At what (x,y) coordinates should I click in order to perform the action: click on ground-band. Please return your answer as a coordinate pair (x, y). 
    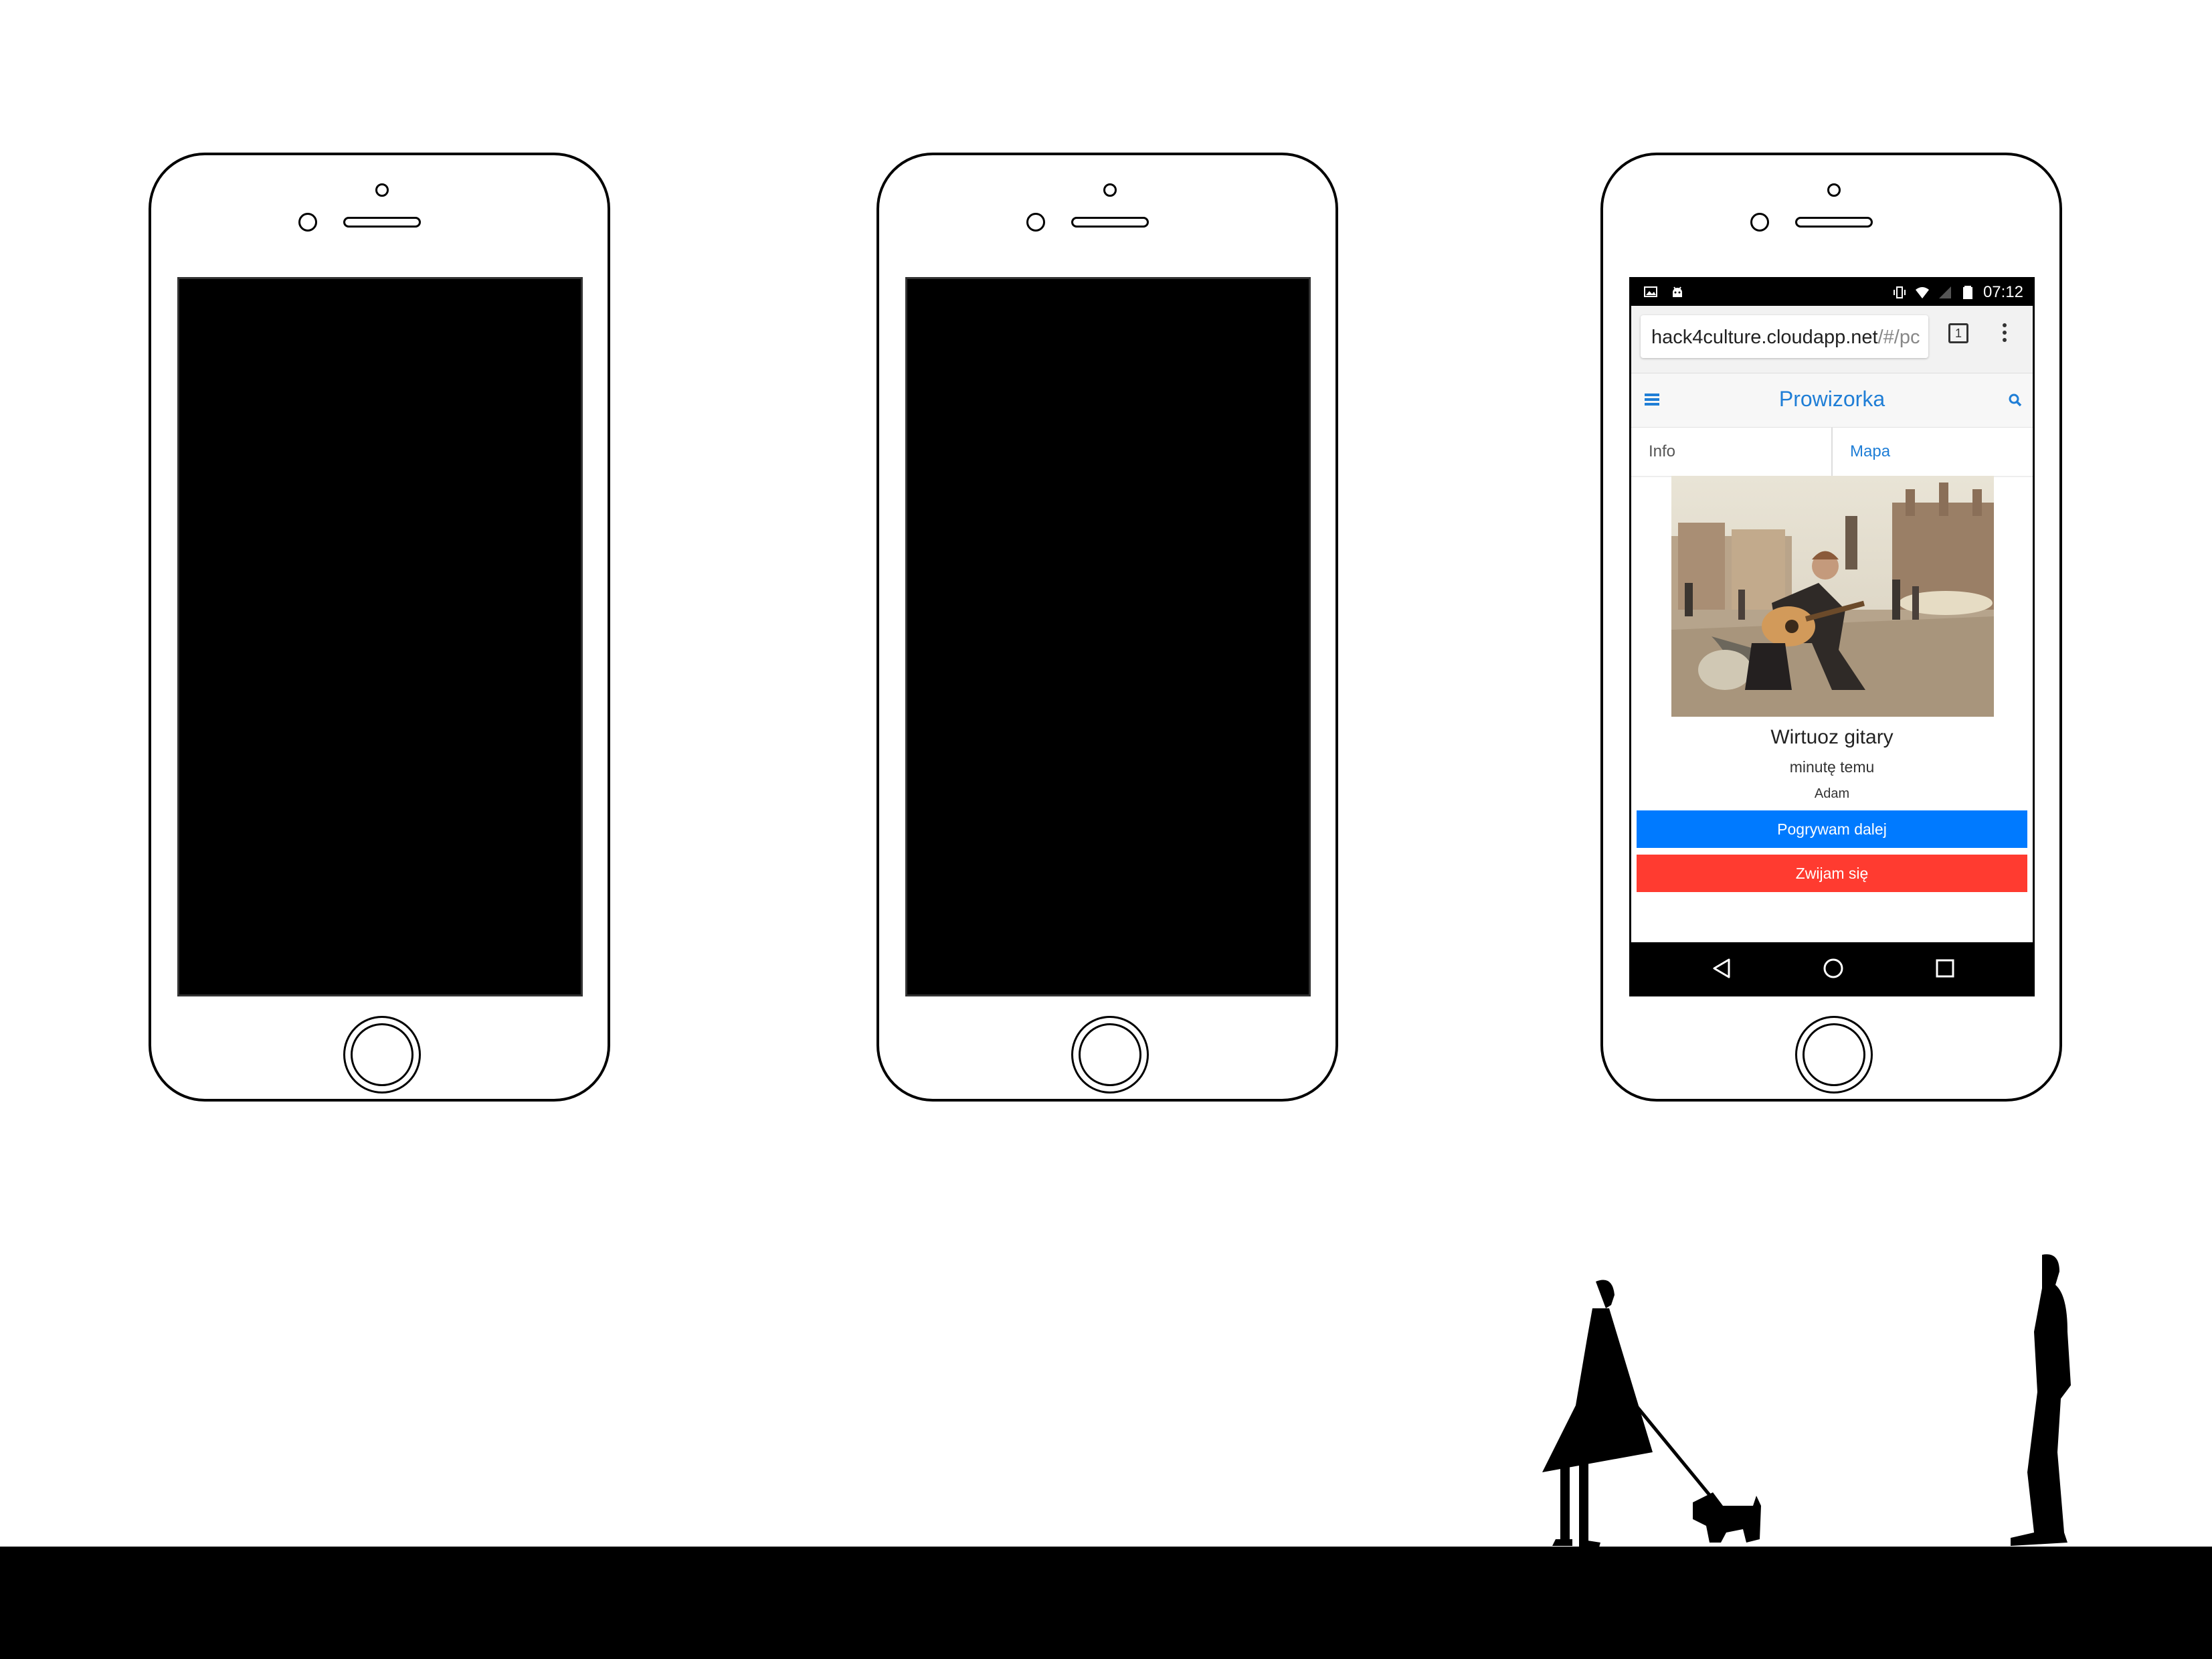
    Looking at the image, I should click on (1106, 1603).